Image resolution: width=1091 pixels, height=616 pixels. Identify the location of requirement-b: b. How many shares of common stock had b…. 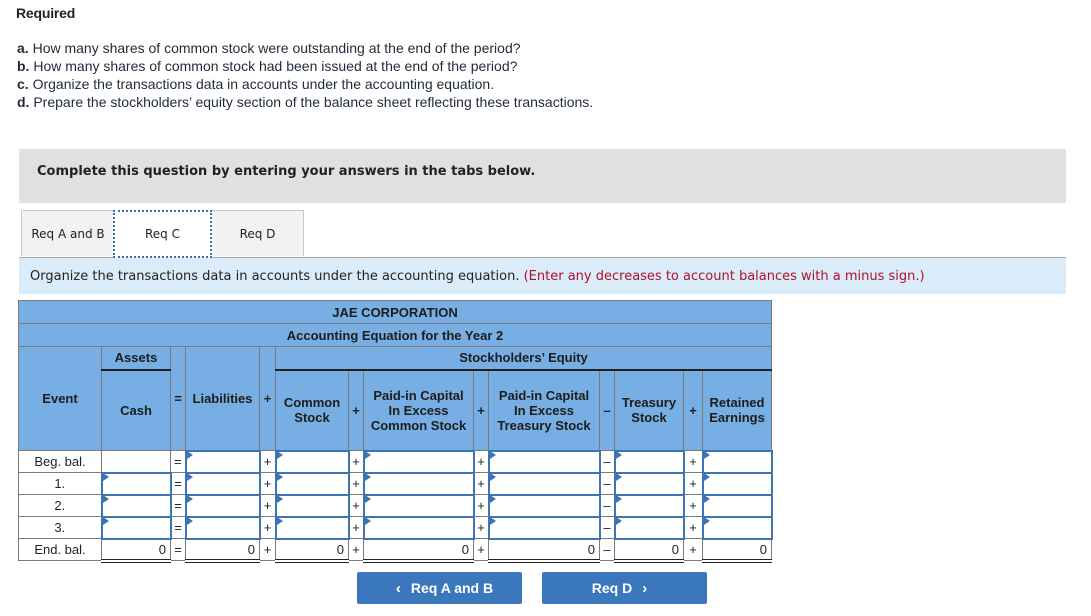
(305, 66).